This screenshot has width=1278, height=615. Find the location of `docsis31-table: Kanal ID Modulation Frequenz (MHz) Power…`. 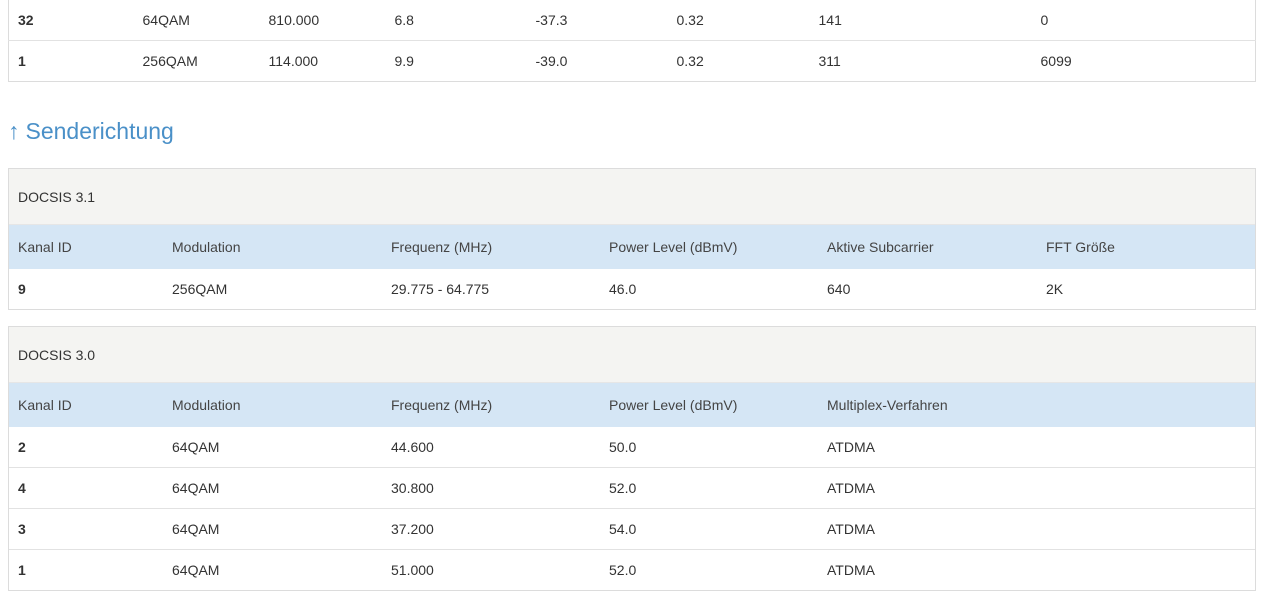

docsis31-table: Kanal ID Modulation Frequenz (MHz) Power… is located at coordinates (632, 267).